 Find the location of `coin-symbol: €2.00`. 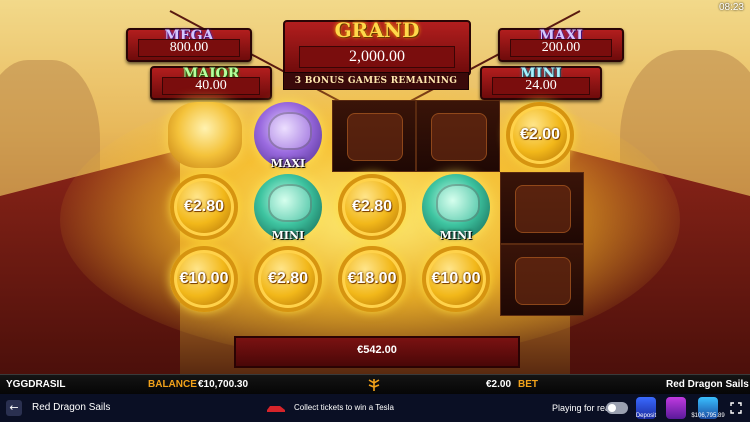

coin-symbol: €2.00 is located at coordinates (540, 135).